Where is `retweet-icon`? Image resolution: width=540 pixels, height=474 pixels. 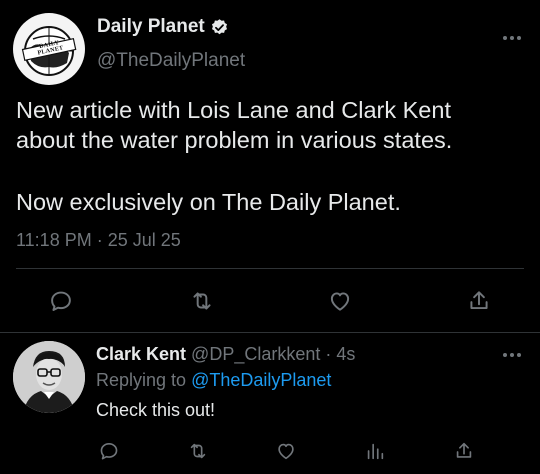
retweet-icon is located at coordinates (202, 301).